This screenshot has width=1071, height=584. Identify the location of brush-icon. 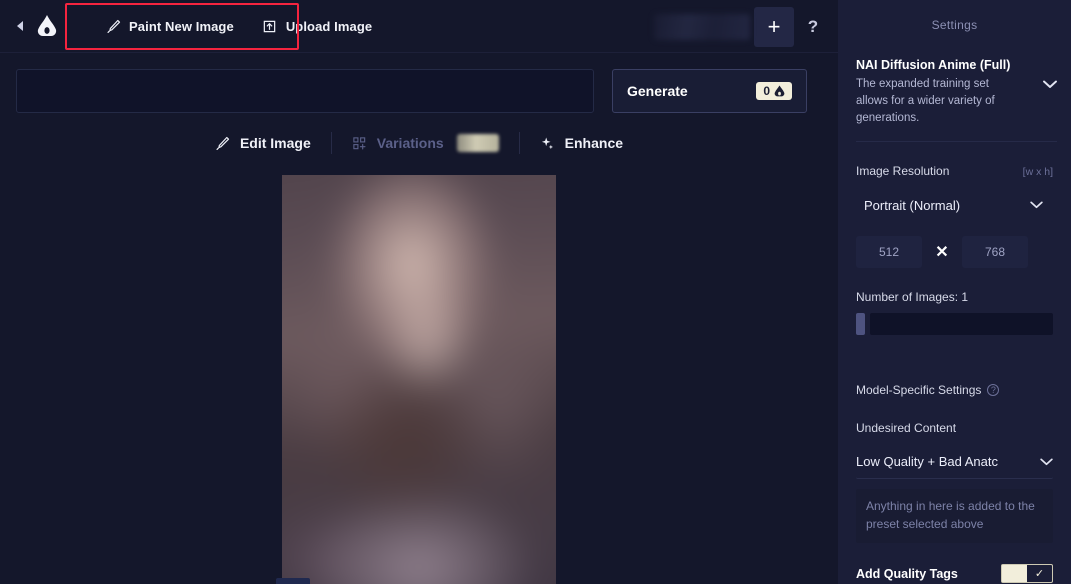
(113, 26).